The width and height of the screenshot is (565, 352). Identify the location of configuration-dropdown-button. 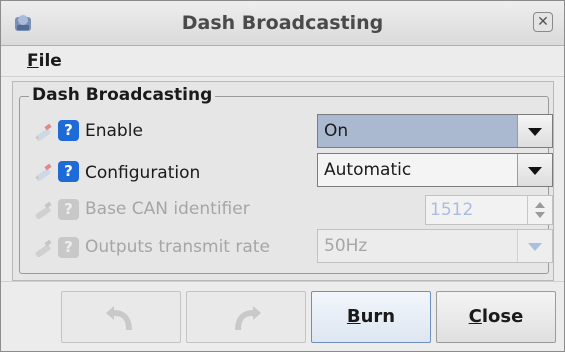
(534, 170).